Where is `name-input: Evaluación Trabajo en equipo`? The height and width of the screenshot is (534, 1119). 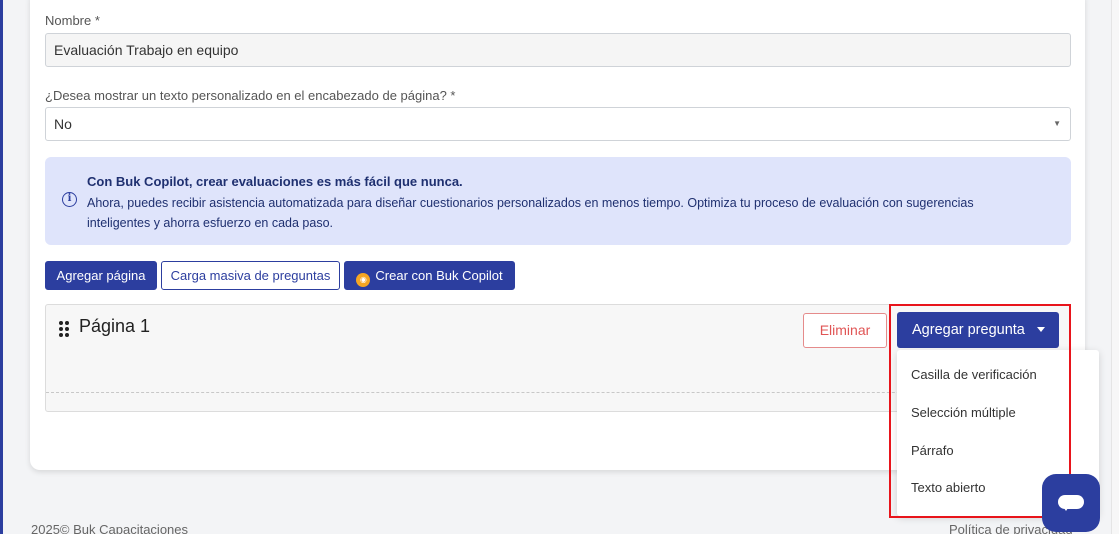 name-input: Evaluación Trabajo en equipo is located at coordinates (558, 50).